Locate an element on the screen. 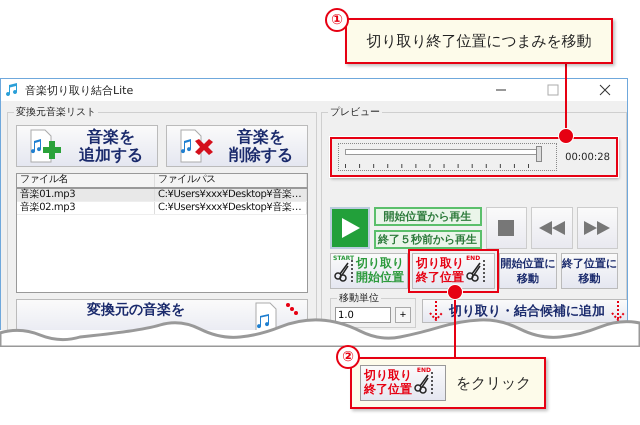 This screenshot has width=640, height=425. rewind-icon is located at coordinates (551, 228).